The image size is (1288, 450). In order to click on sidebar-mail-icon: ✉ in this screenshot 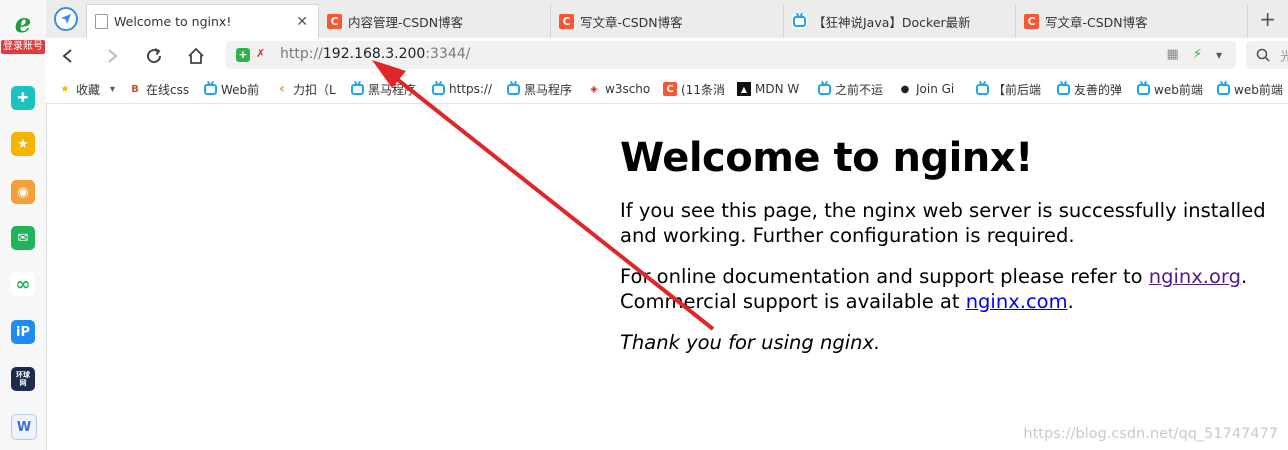, I will do `click(23, 238)`.